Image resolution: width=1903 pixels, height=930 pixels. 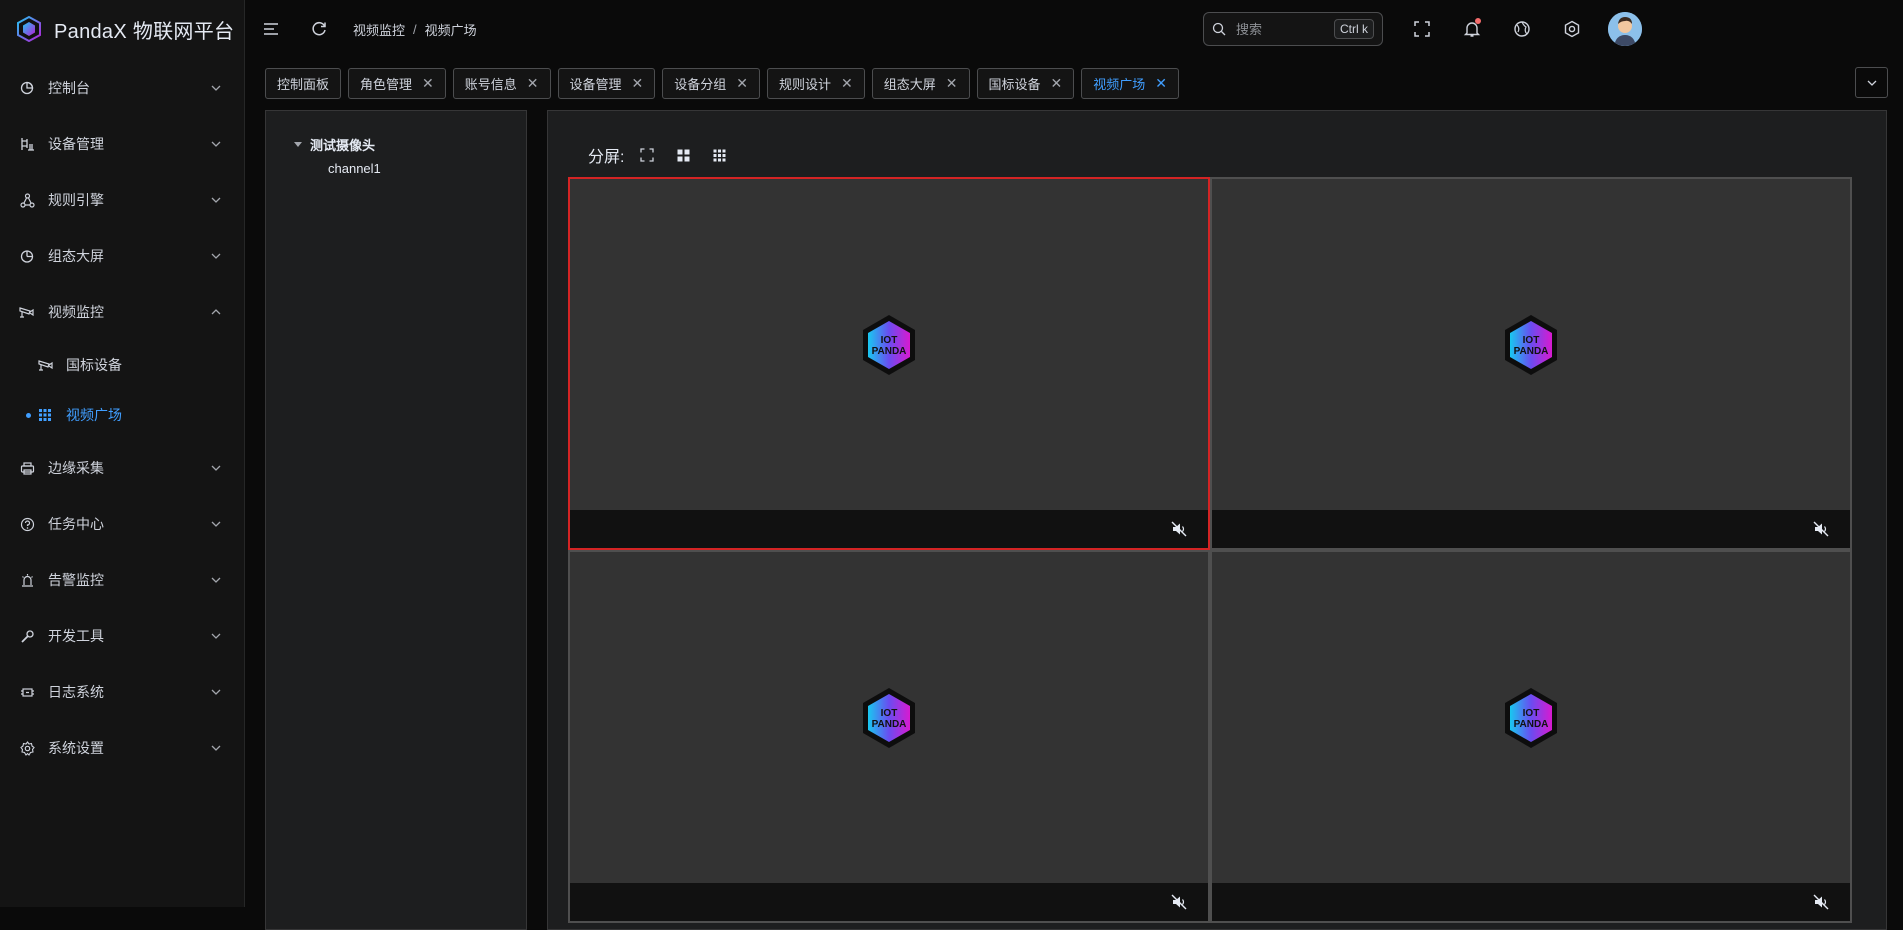 What do you see at coordinates (122, 748) in the screenshot?
I see `sidebar-item-system-settings: 系统设置` at bounding box center [122, 748].